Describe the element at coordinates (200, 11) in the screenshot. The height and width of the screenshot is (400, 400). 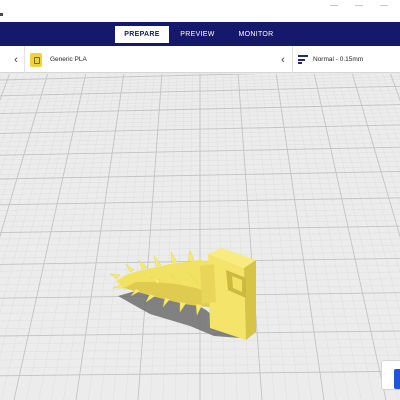
I see `window-title-strip` at that location.